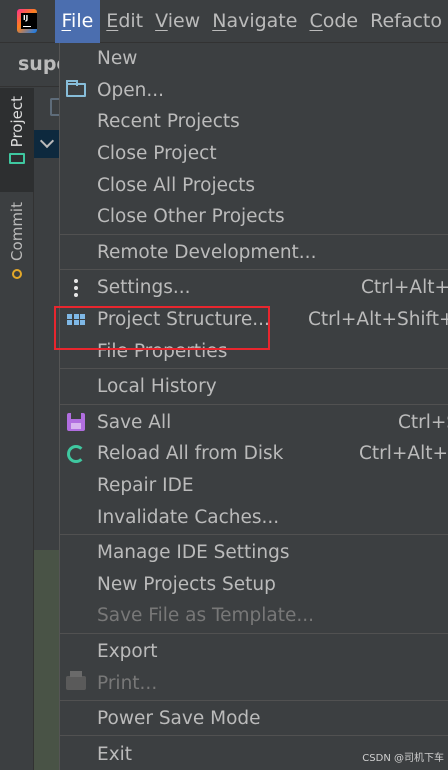  What do you see at coordinates (176, 185) in the screenshot?
I see `menu-item-label: Close All Projects` at bounding box center [176, 185].